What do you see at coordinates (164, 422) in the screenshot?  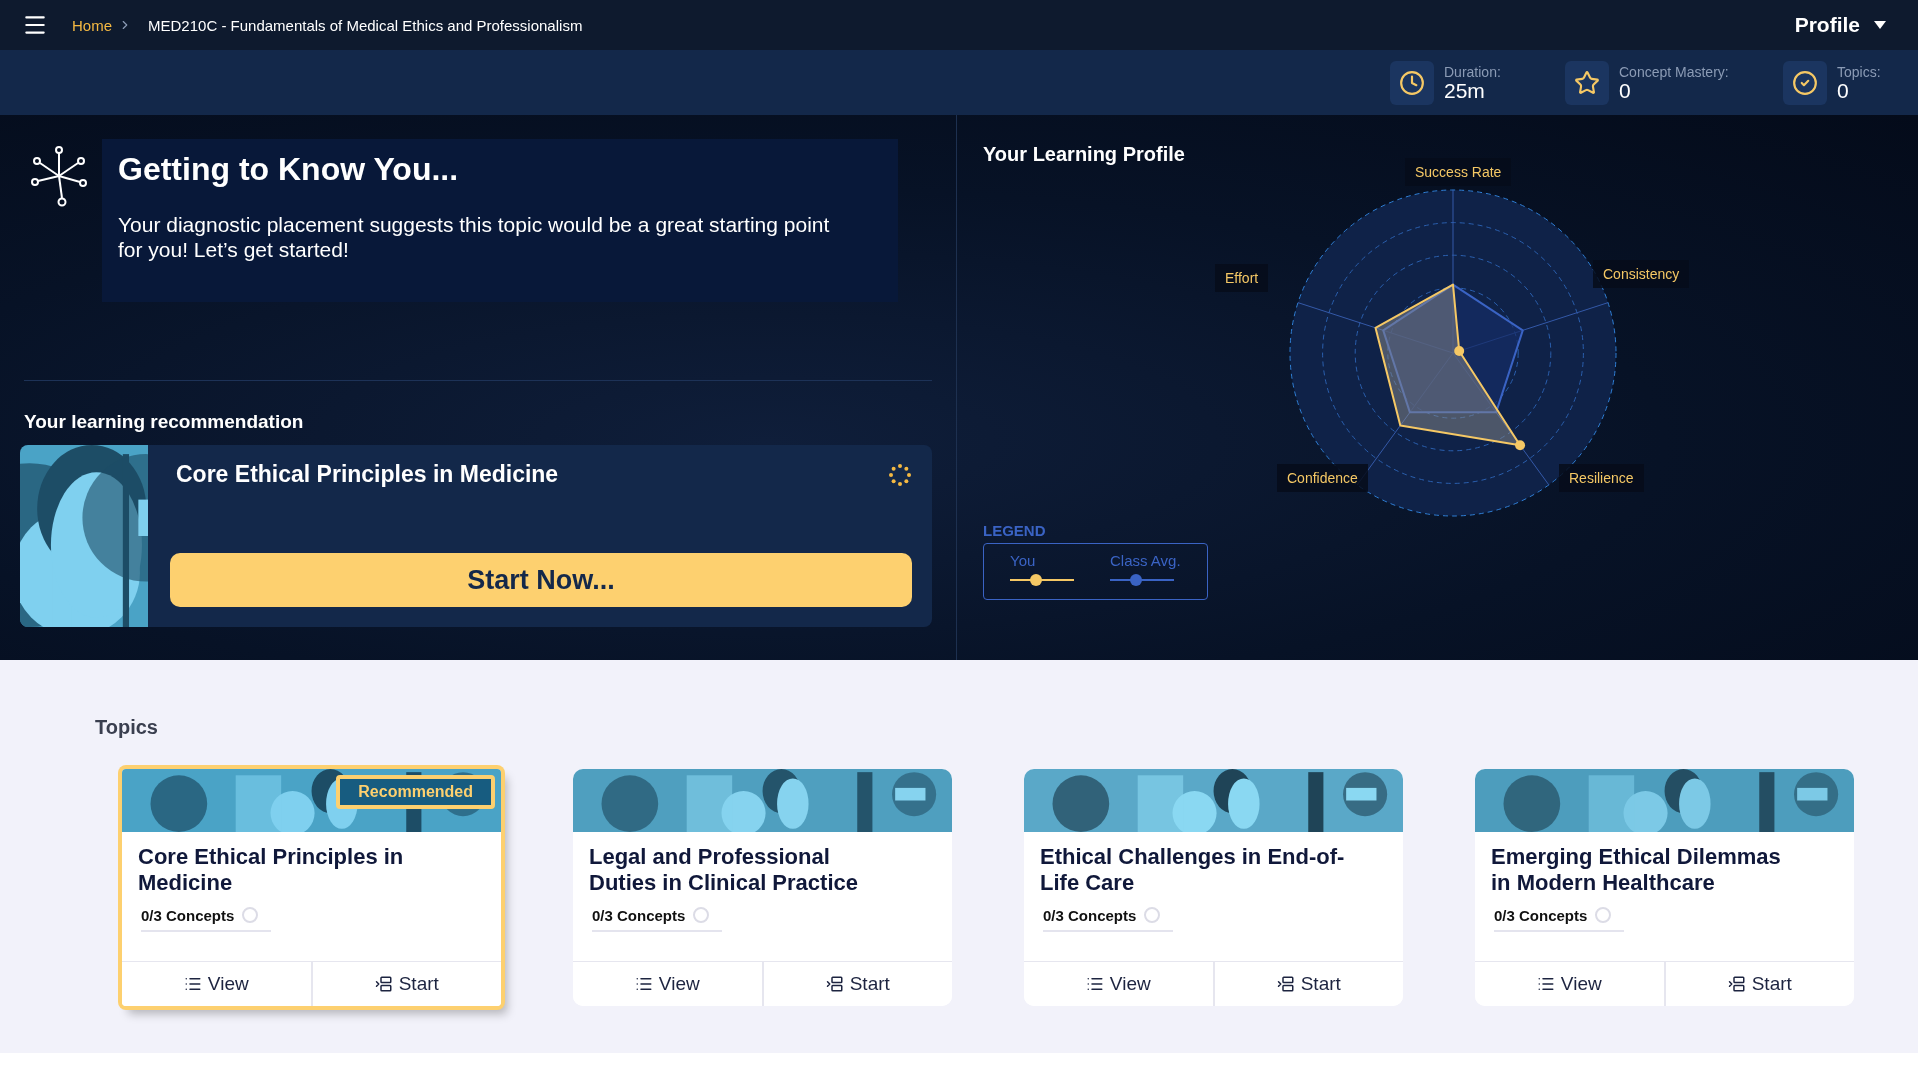 I see `section-heading: Your learning recommendation` at bounding box center [164, 422].